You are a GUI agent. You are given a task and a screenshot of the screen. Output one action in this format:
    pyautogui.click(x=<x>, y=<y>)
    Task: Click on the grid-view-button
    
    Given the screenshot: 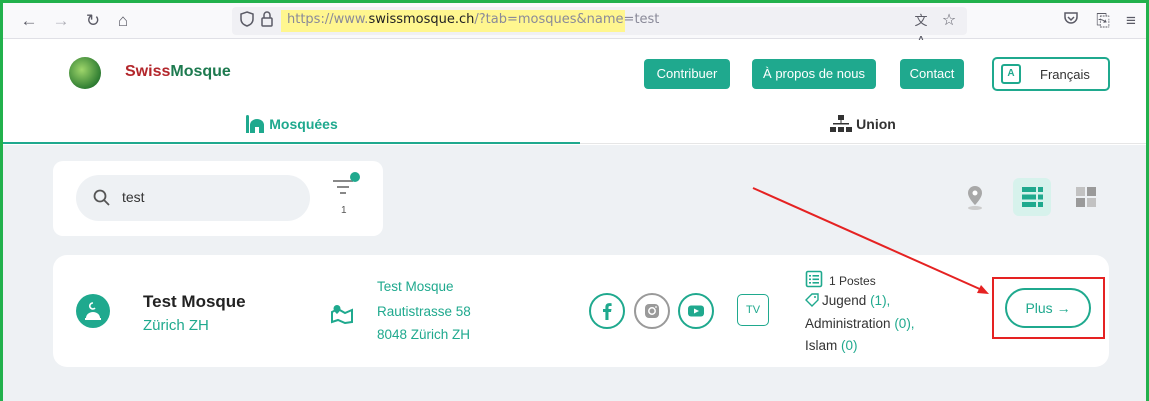 What is the action you would take?
    pyautogui.click(x=1086, y=197)
    